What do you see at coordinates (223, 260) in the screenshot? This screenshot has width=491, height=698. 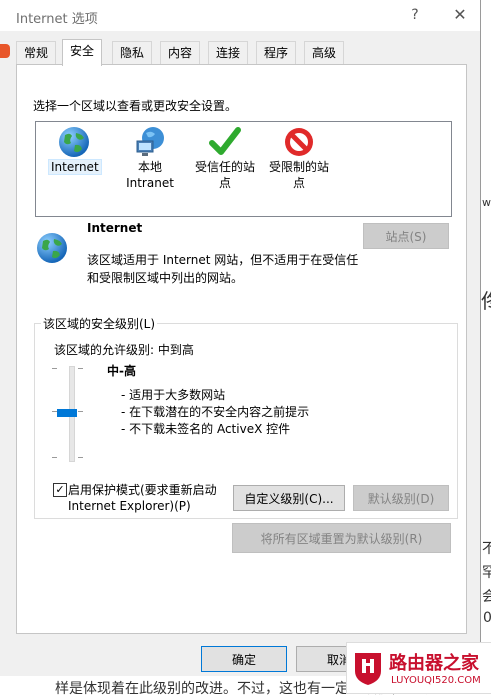 I see `selected-zone-description: 该区域适用于 Internet 网站，但不适用于在受信任` at bounding box center [223, 260].